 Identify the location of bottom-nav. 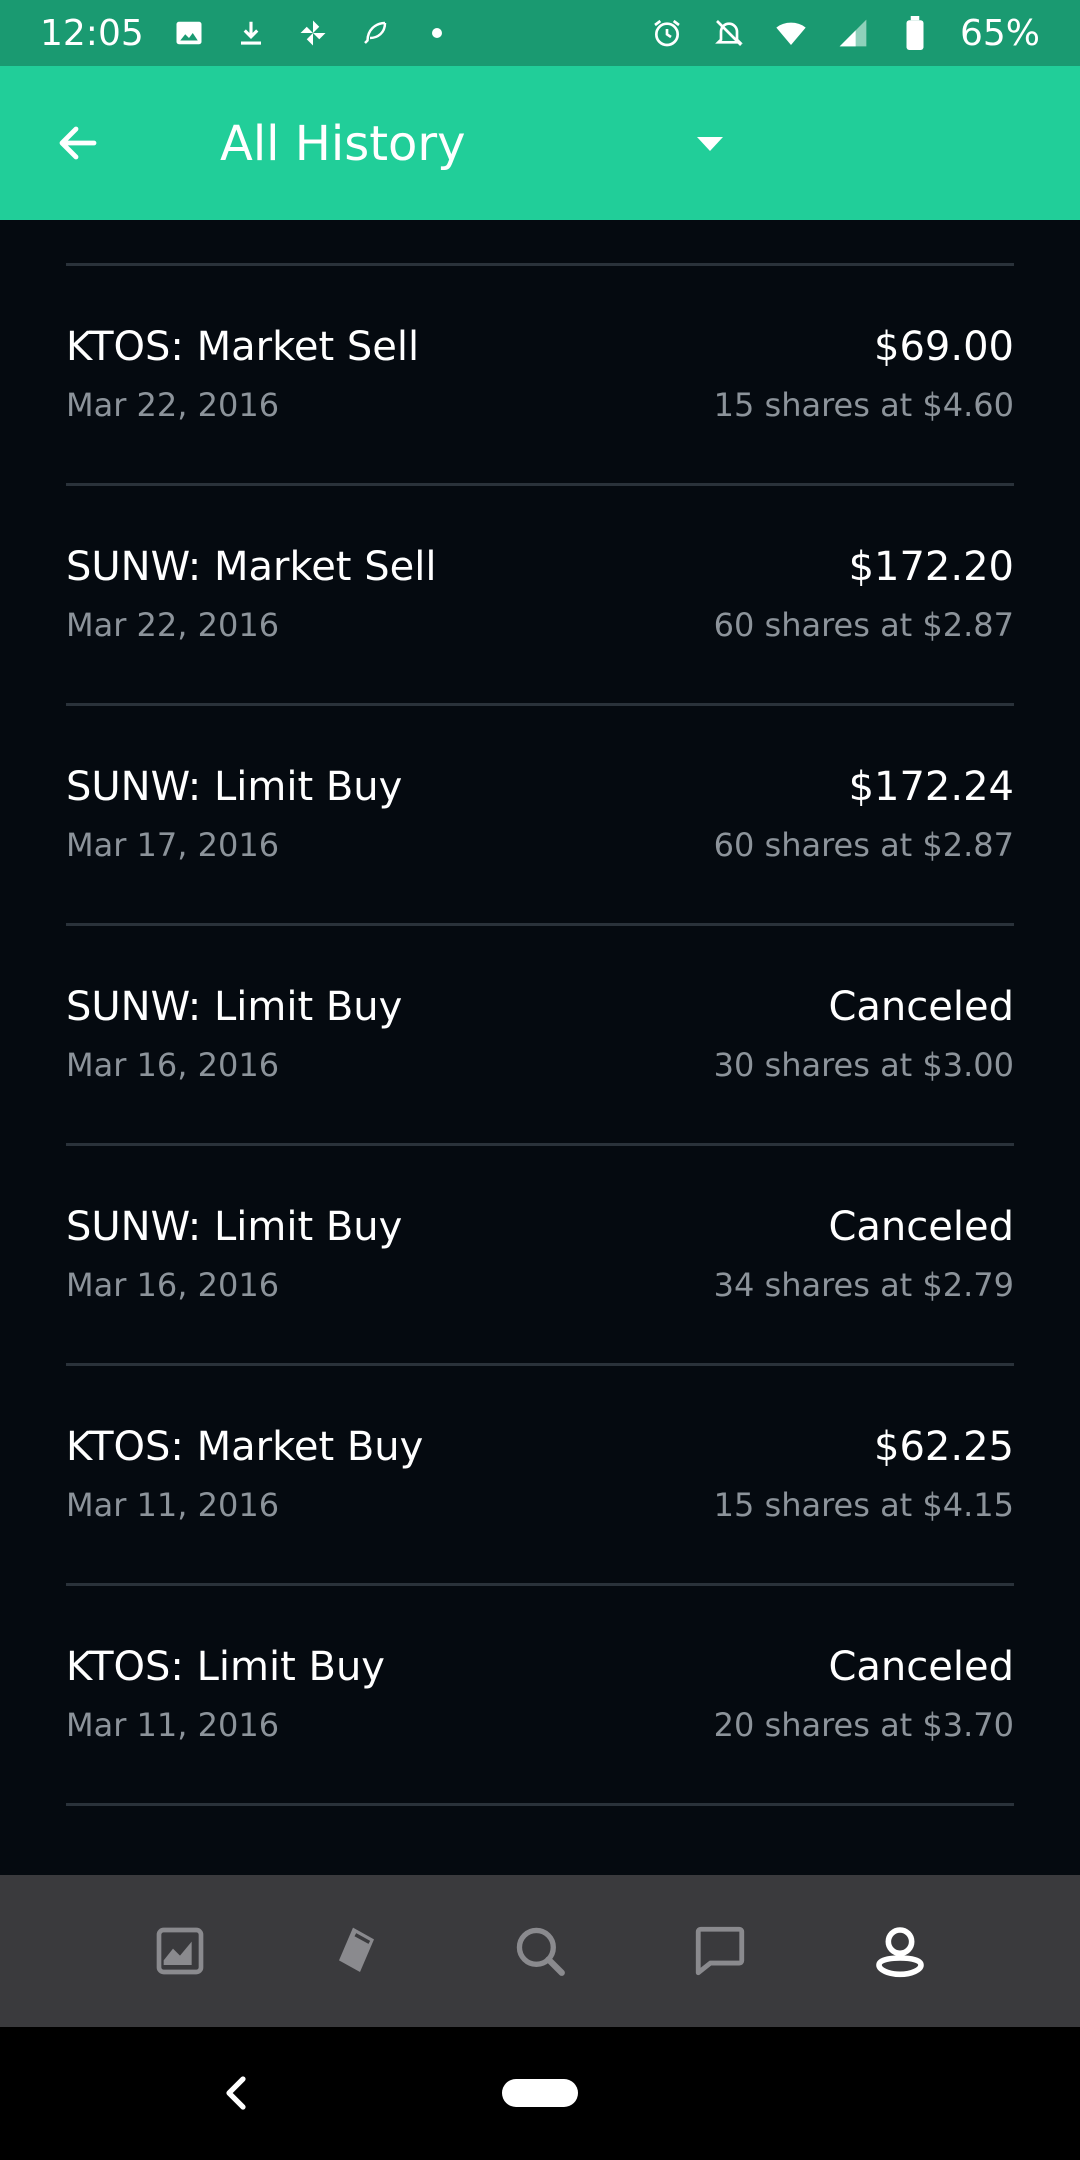
(540, 1951).